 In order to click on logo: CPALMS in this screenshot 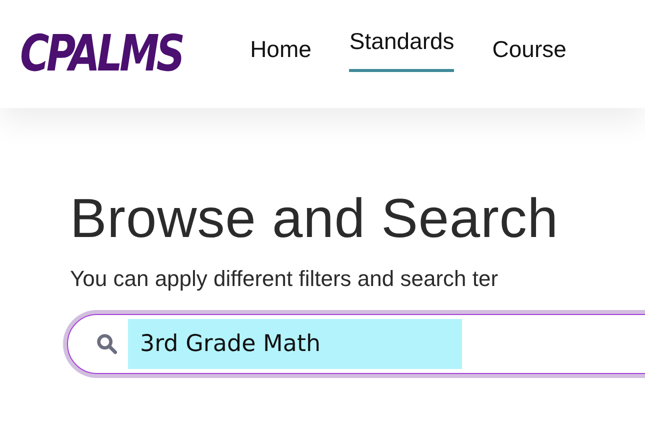, I will do `click(101, 54)`.